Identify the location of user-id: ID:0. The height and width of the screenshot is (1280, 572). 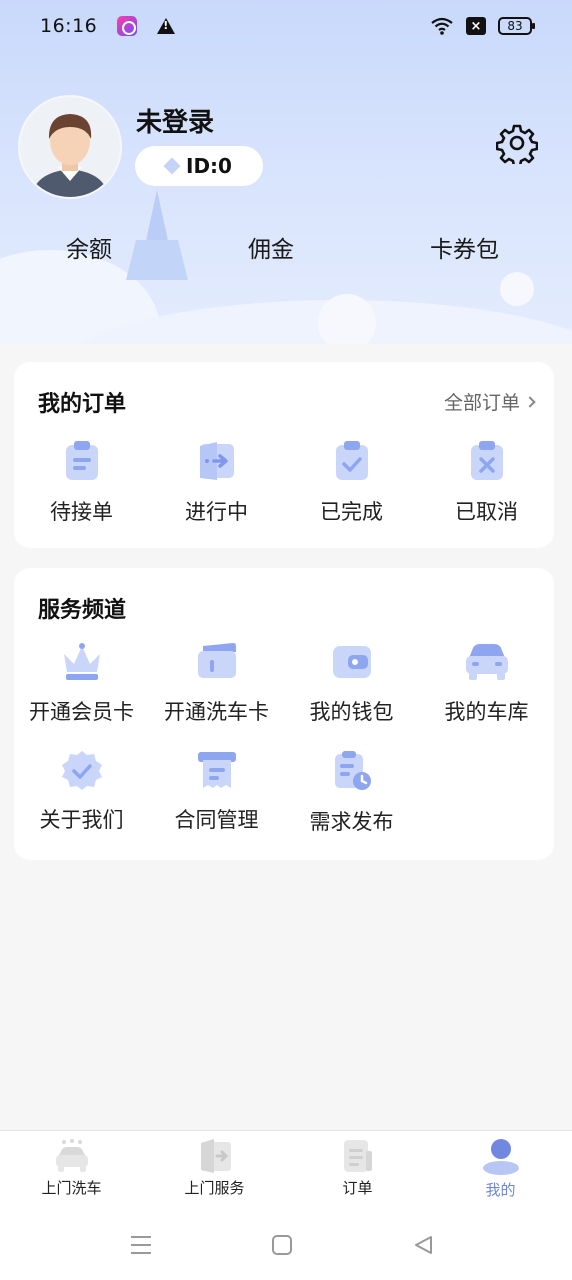
(209, 166).